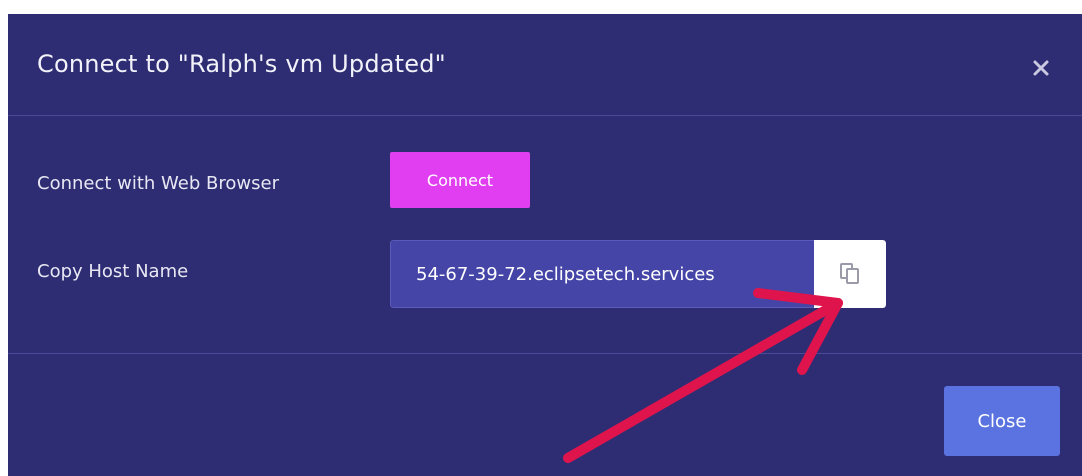 The width and height of the screenshot is (1082, 476). I want to click on dialog-title: Connect to "Ralph's vm Updated", so click(241, 64).